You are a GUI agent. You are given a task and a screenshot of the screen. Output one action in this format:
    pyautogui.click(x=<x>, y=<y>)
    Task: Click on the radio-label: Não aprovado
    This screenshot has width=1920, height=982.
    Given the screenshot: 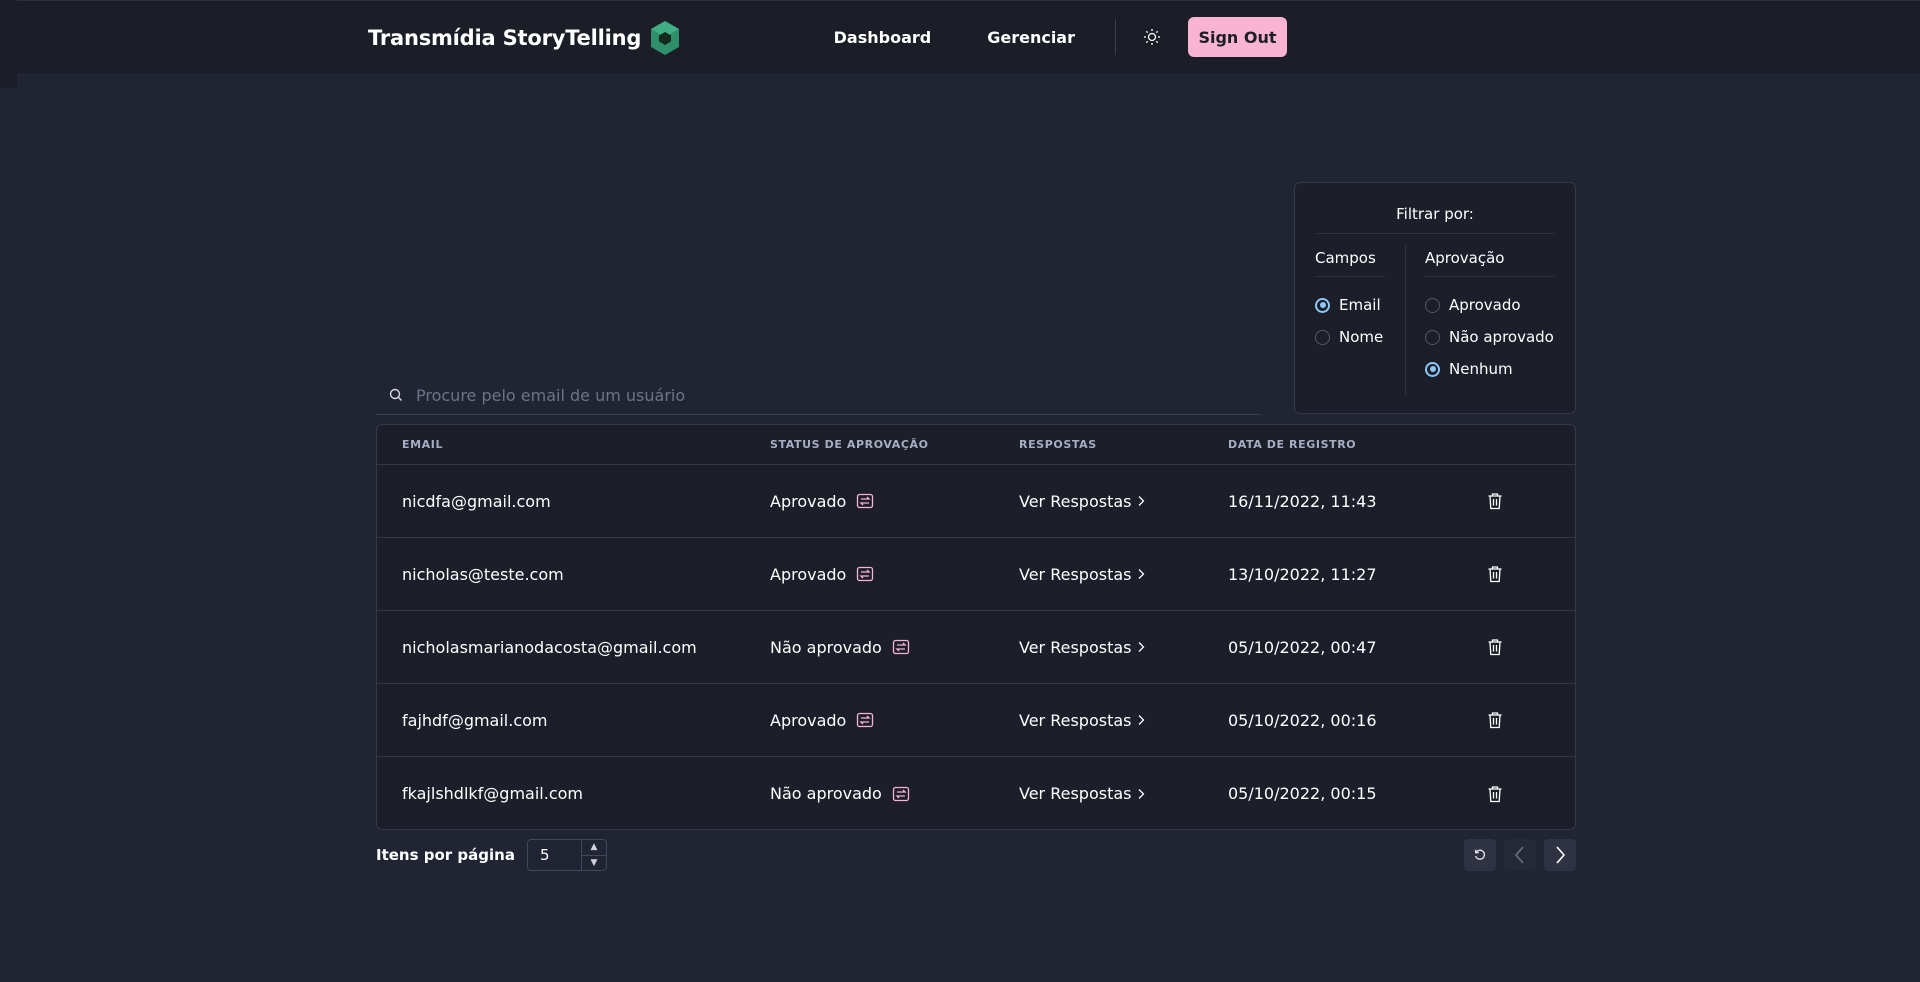 What is the action you would take?
    pyautogui.click(x=1501, y=337)
    